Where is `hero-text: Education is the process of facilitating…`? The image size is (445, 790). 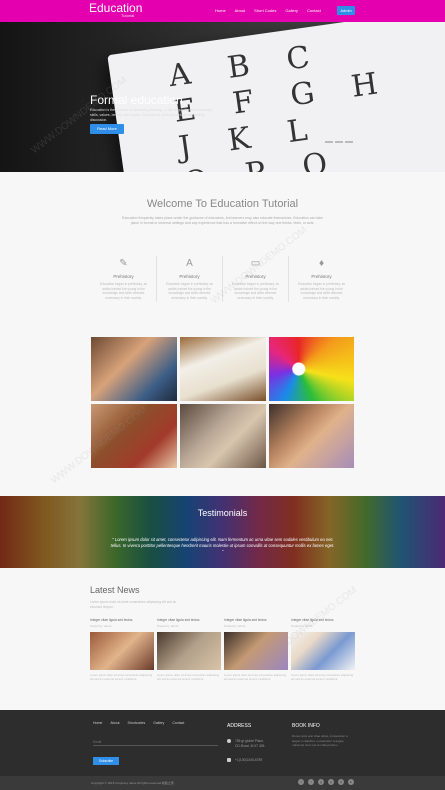 hero-text: Education is the process of facilitating… is located at coordinates (151, 115).